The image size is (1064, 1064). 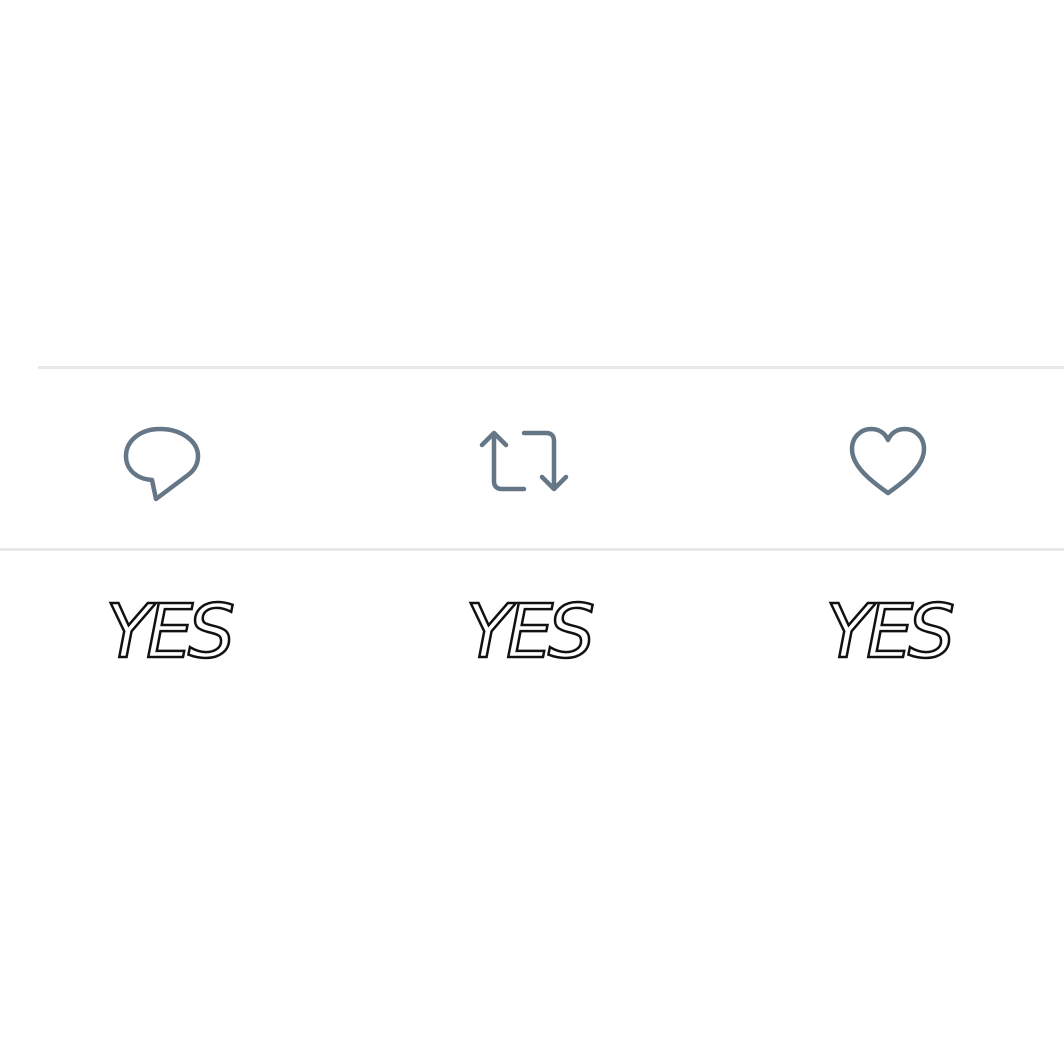 I want to click on like-caption: YES, so click(x=890, y=632).